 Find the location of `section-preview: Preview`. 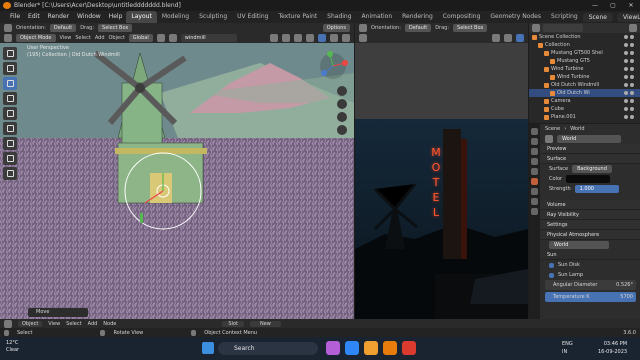

section-preview: Preview is located at coordinates (590, 149).